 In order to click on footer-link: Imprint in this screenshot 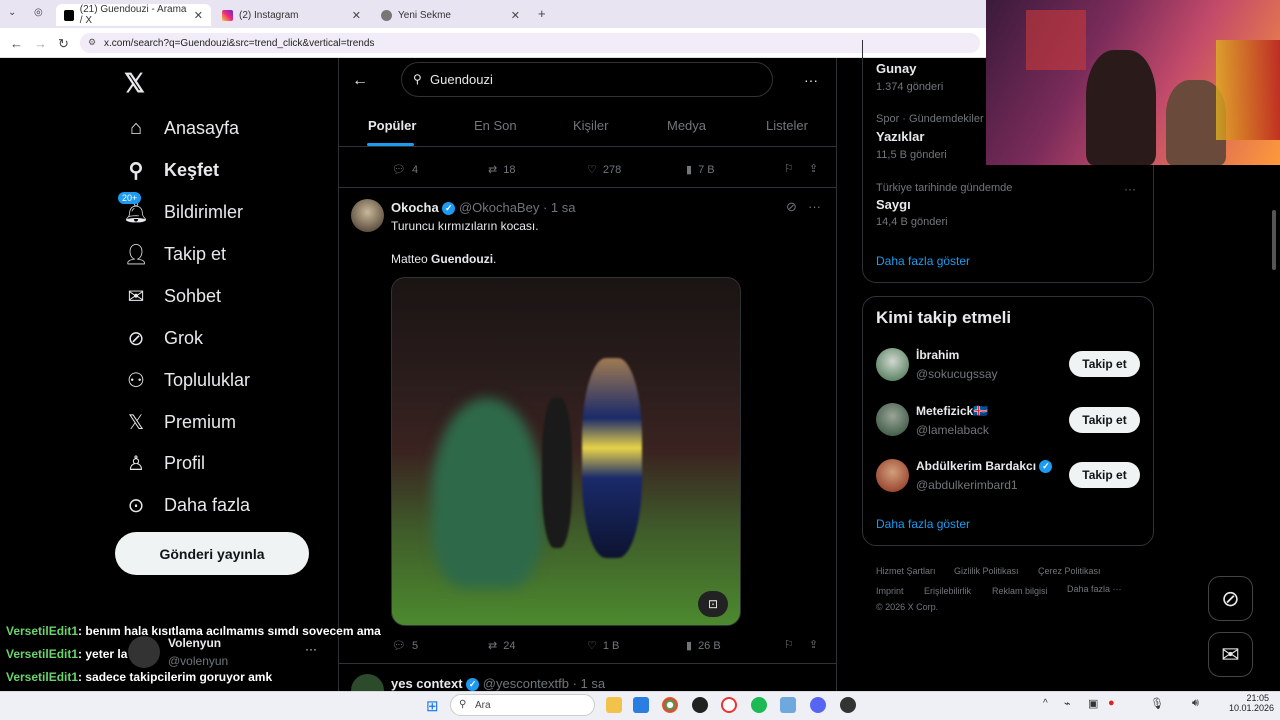, I will do `click(890, 591)`.